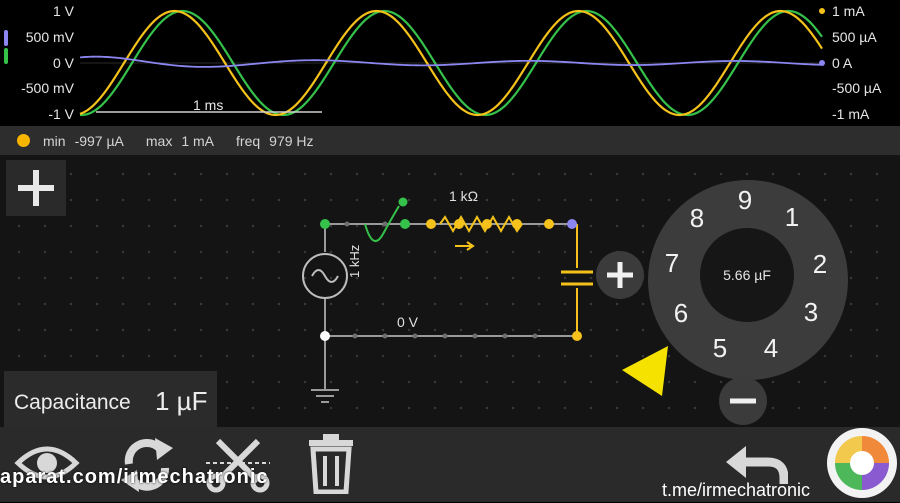 Image resolution: width=900 pixels, height=503 pixels. I want to click on dial-digit-6: 6, so click(681, 313).